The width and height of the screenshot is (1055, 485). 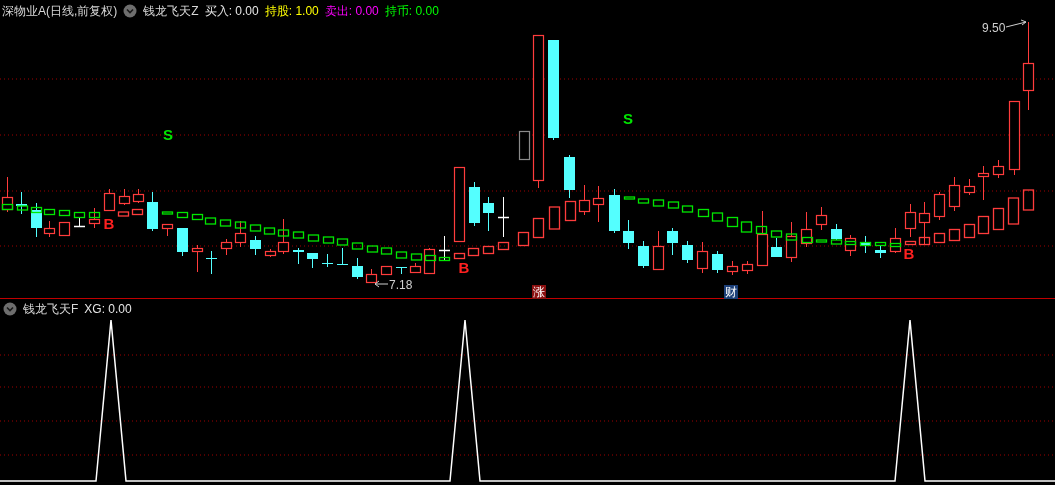 I want to click on low-price-label: 7.18, so click(x=401, y=285).